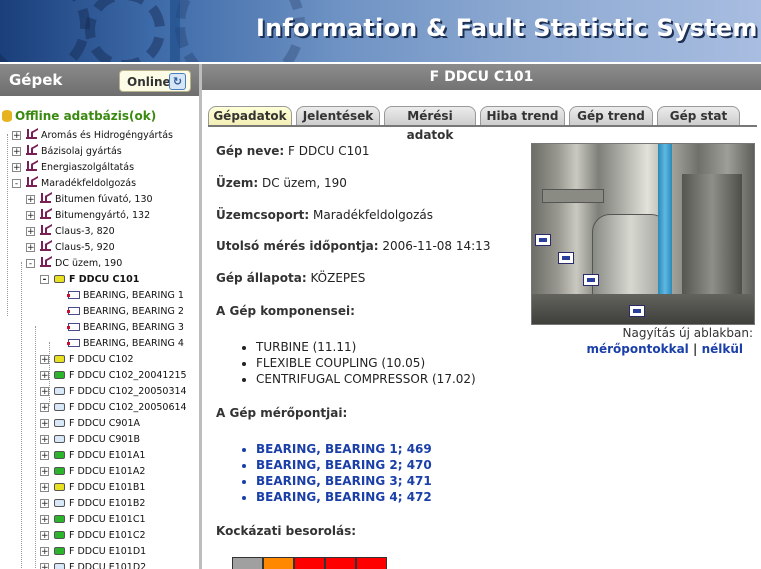 The image size is (761, 569). What do you see at coordinates (99, 504) in the screenshot?
I see `tree-item-content: F DDCU E101B2` at bounding box center [99, 504].